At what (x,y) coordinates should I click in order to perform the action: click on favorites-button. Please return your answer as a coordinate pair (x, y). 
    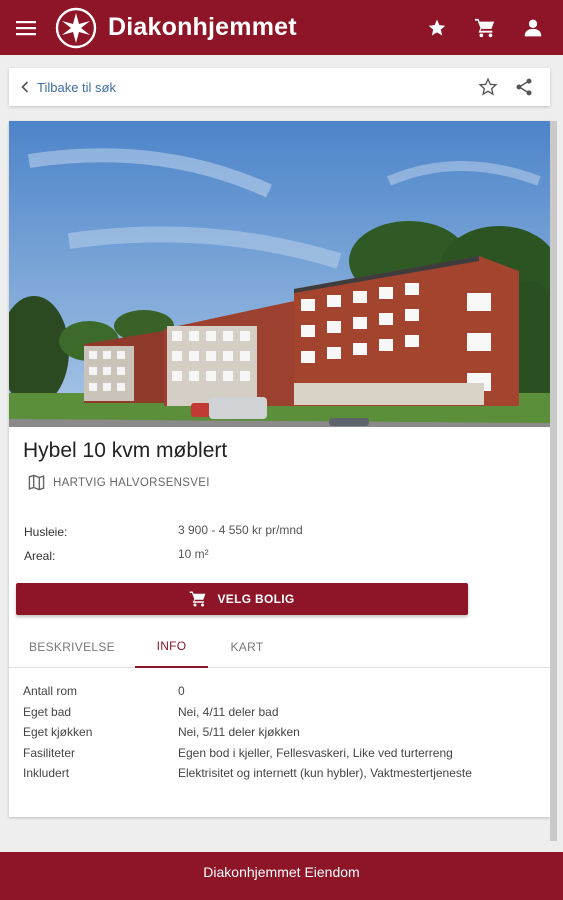
    Looking at the image, I should click on (437, 27).